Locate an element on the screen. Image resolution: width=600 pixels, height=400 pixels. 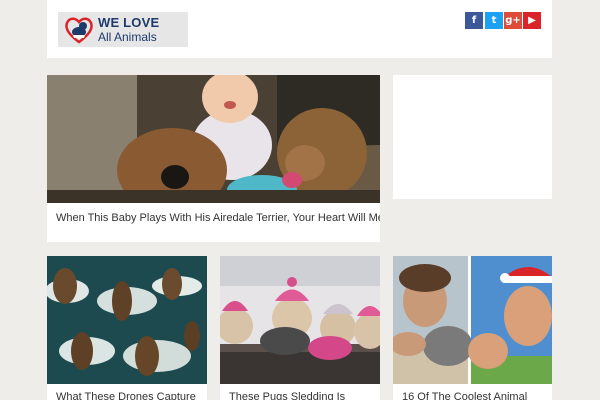
article-title: What These Drones Capture is located at coordinates (126, 395).